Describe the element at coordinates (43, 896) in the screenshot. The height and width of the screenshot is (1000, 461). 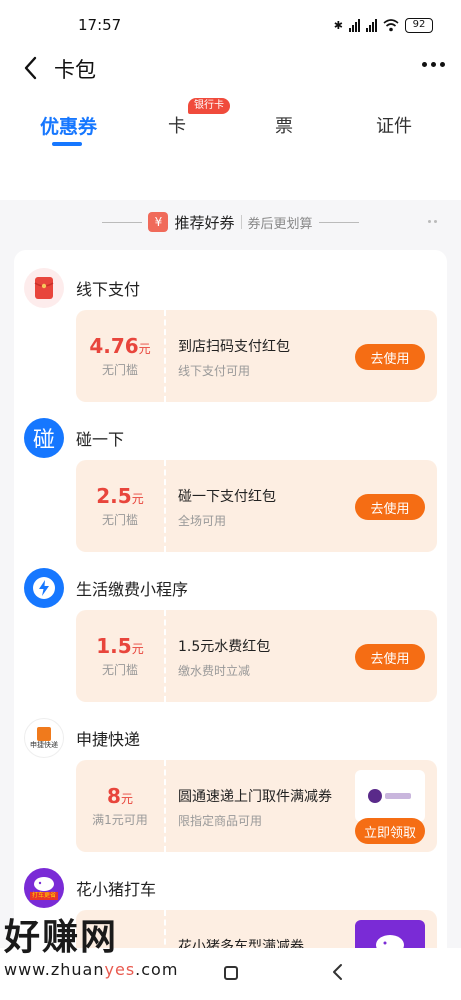
I see `pig-logo-text: 打车更省` at that location.